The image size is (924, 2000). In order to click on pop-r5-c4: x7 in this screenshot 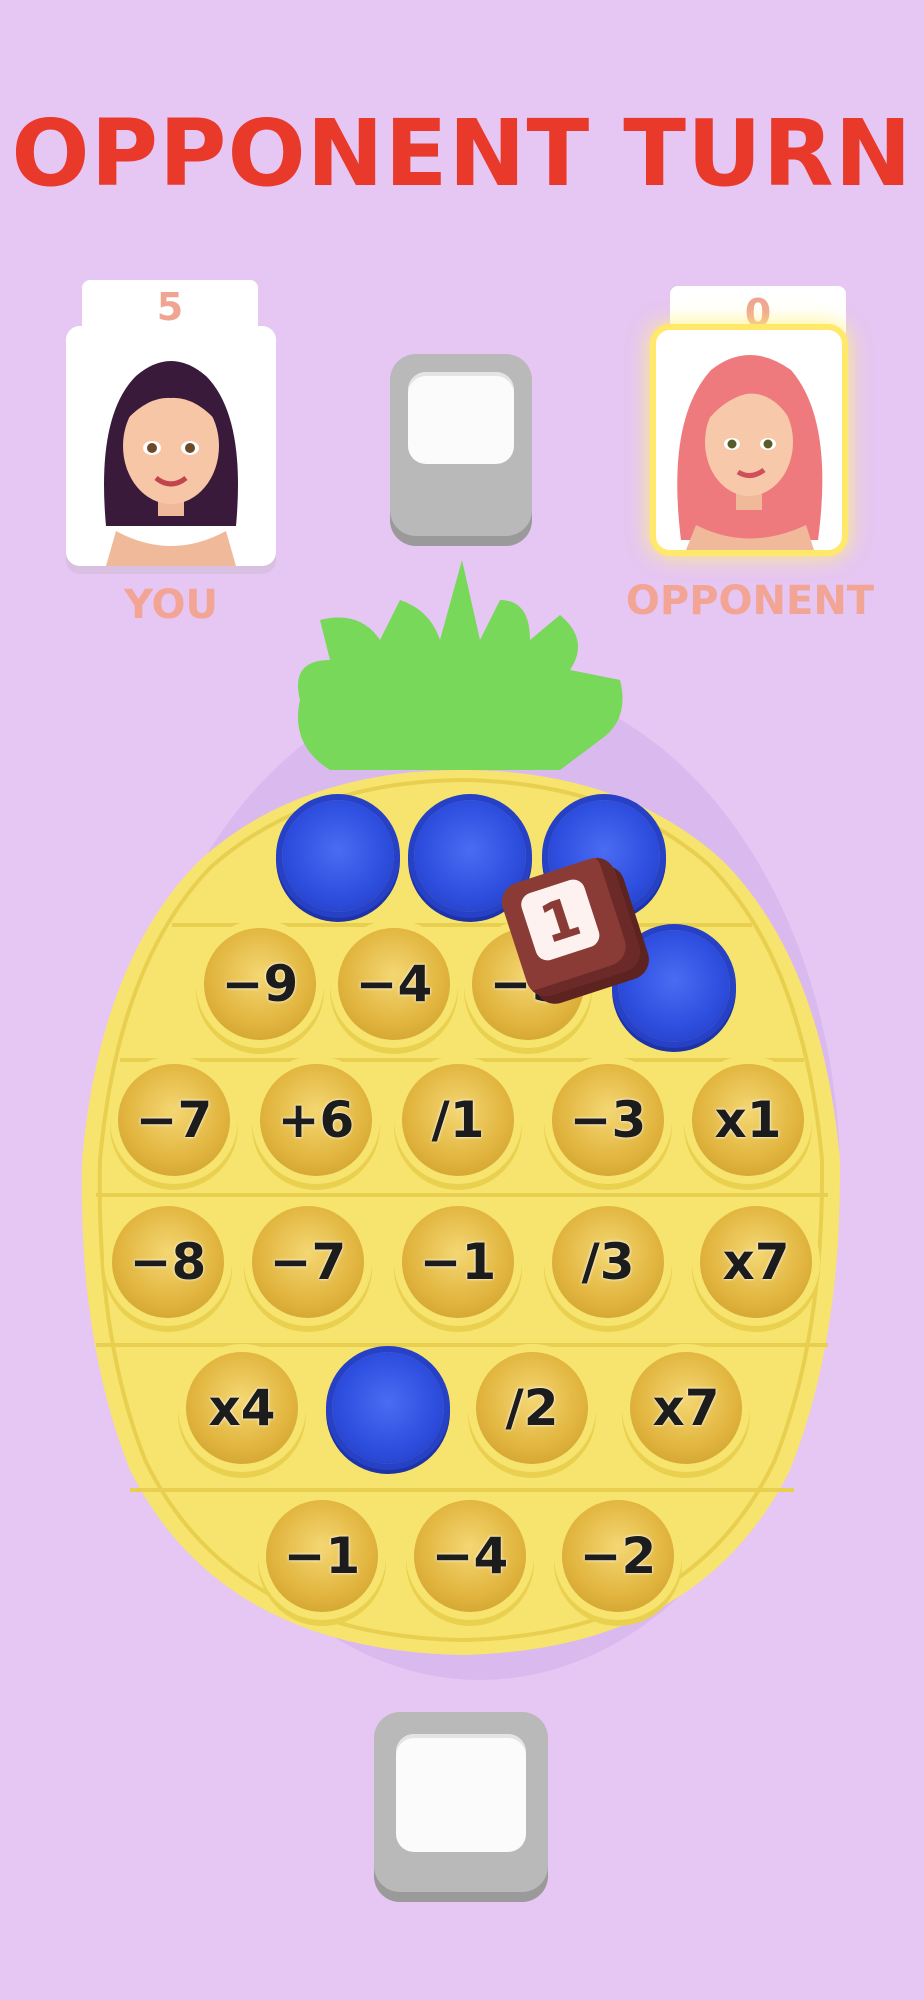, I will do `click(686, 1408)`.